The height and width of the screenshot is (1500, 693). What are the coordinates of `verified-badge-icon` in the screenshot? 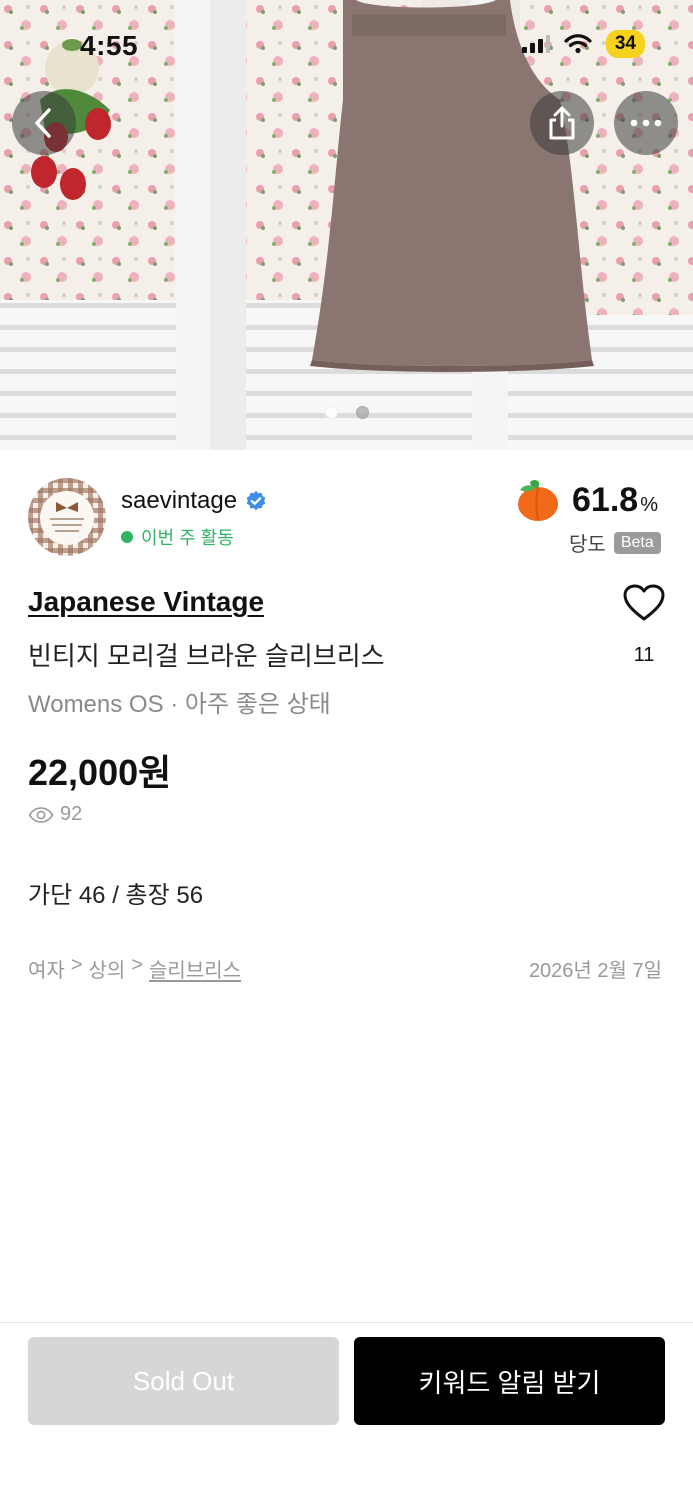 It's located at (256, 501).